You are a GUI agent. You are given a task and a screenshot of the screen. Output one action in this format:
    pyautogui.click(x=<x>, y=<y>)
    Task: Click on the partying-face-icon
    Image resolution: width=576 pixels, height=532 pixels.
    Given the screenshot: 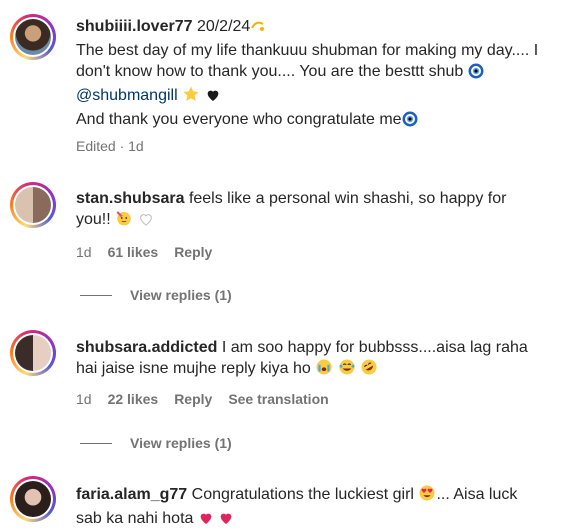 What is the action you would take?
    pyautogui.click(x=124, y=221)
    